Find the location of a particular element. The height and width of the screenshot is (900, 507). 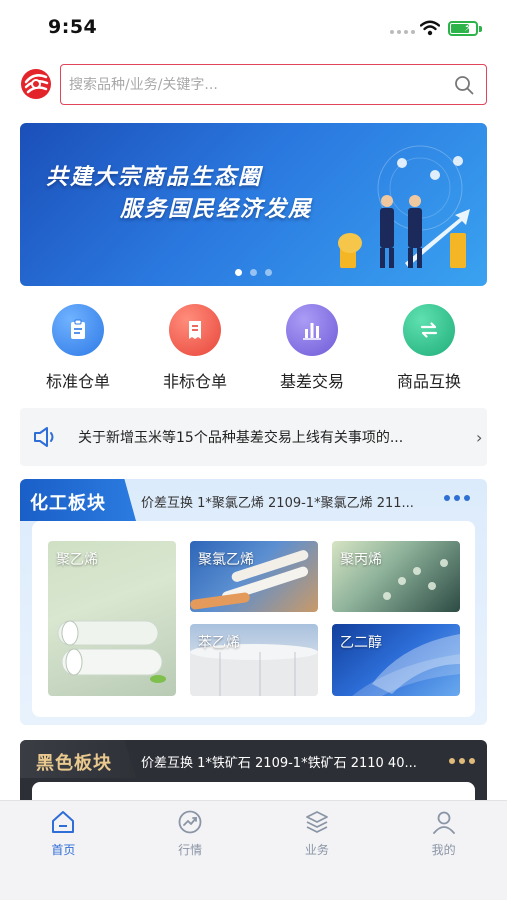

receipt-icon is located at coordinates (195, 330).